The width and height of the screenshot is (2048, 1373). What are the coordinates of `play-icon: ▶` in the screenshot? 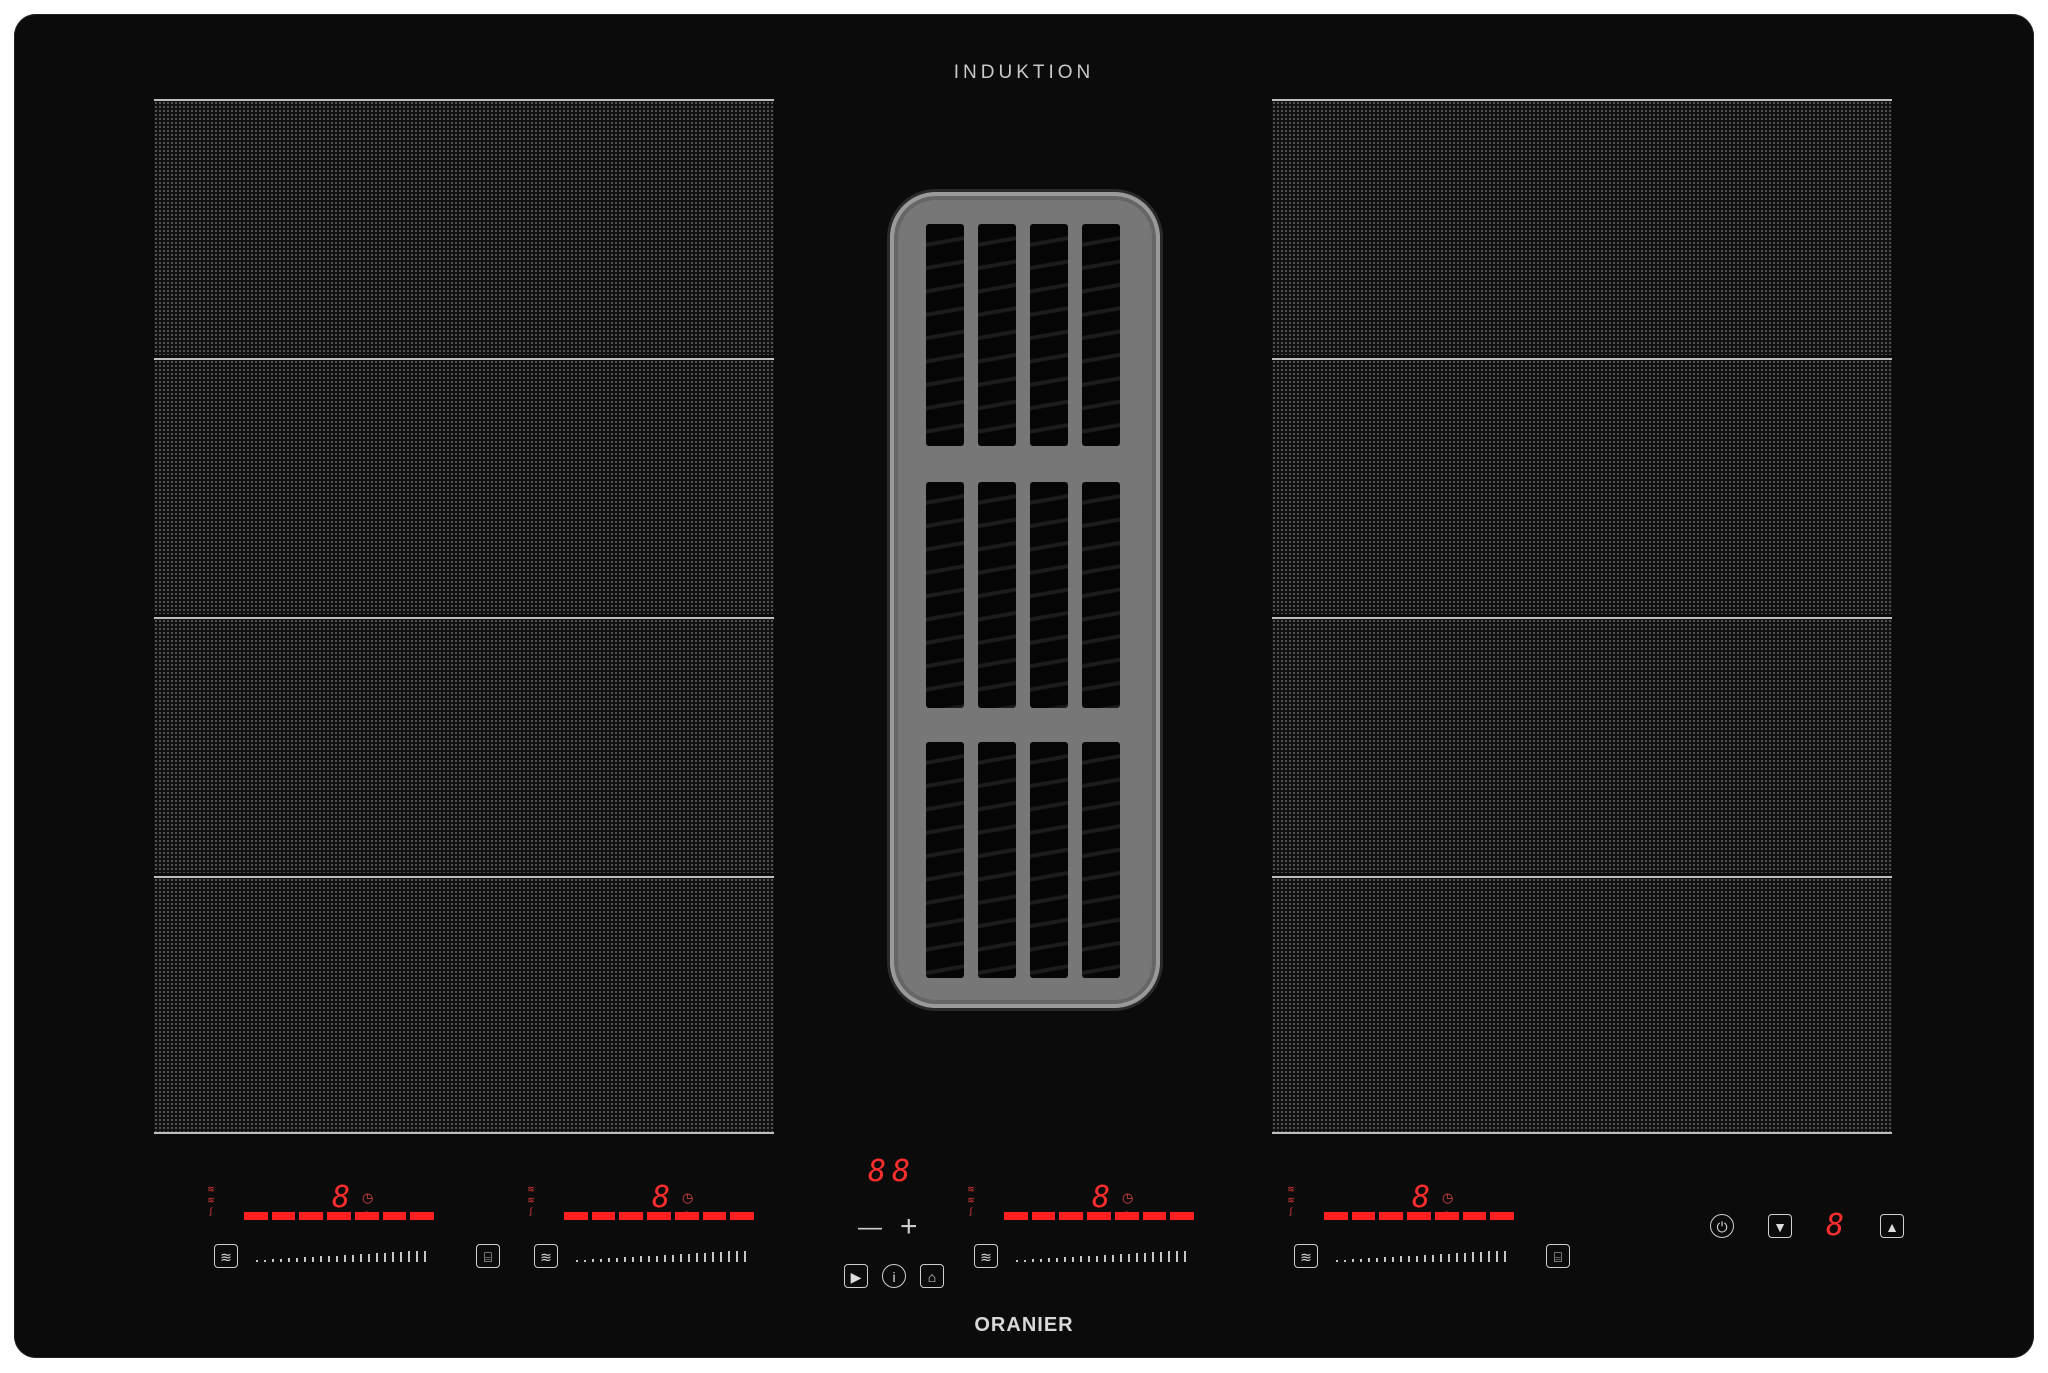 It's located at (856, 1276).